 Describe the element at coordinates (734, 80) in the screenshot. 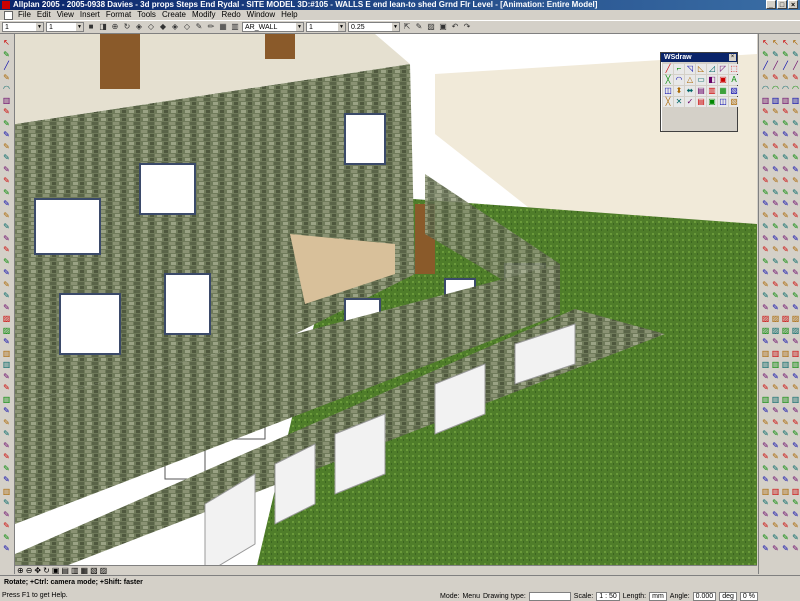

I see `palette-tool-icon: A` at that location.